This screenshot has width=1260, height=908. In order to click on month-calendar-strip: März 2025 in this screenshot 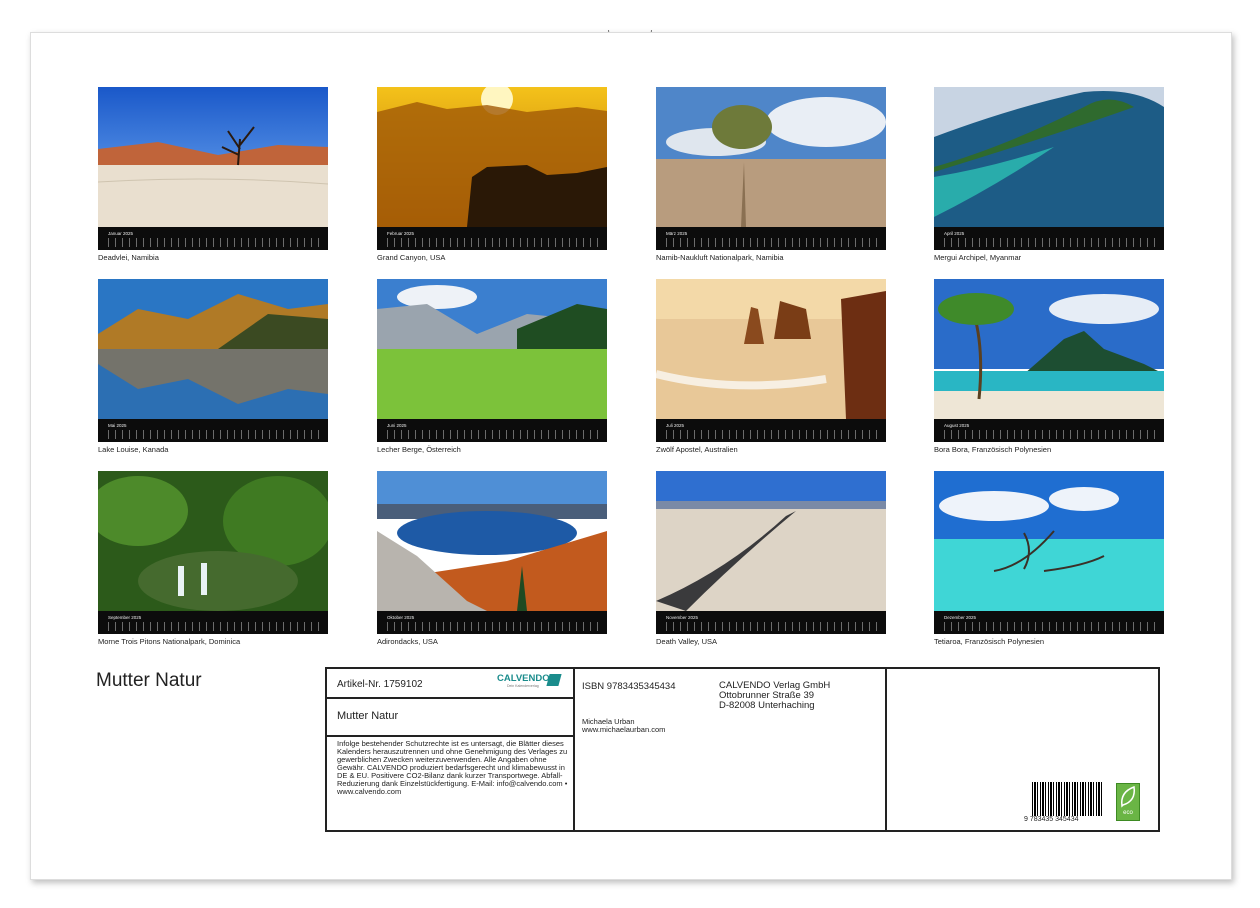, I will do `click(771, 238)`.